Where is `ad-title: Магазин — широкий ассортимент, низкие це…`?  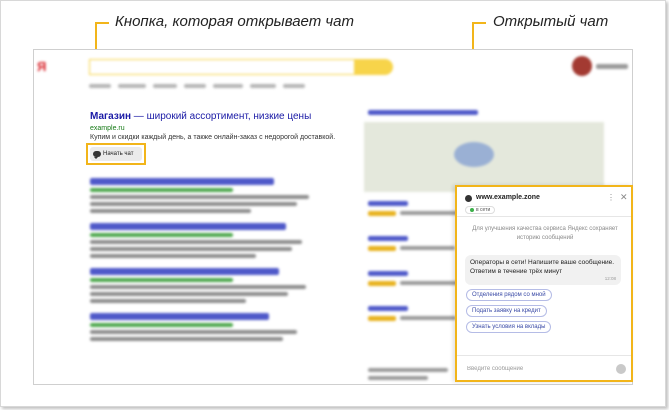 ad-title: Магазин — широкий ассортимент, низкие це… is located at coordinates (200, 116).